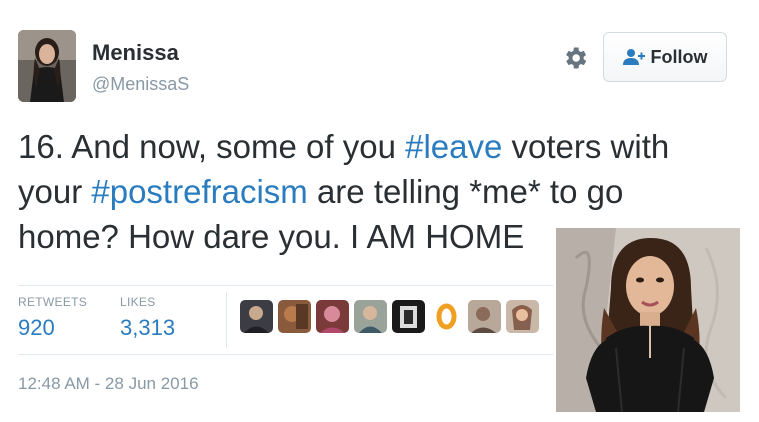 Image resolution: width=759 pixels, height=422 pixels. I want to click on follow-button: Follow, so click(665, 57).